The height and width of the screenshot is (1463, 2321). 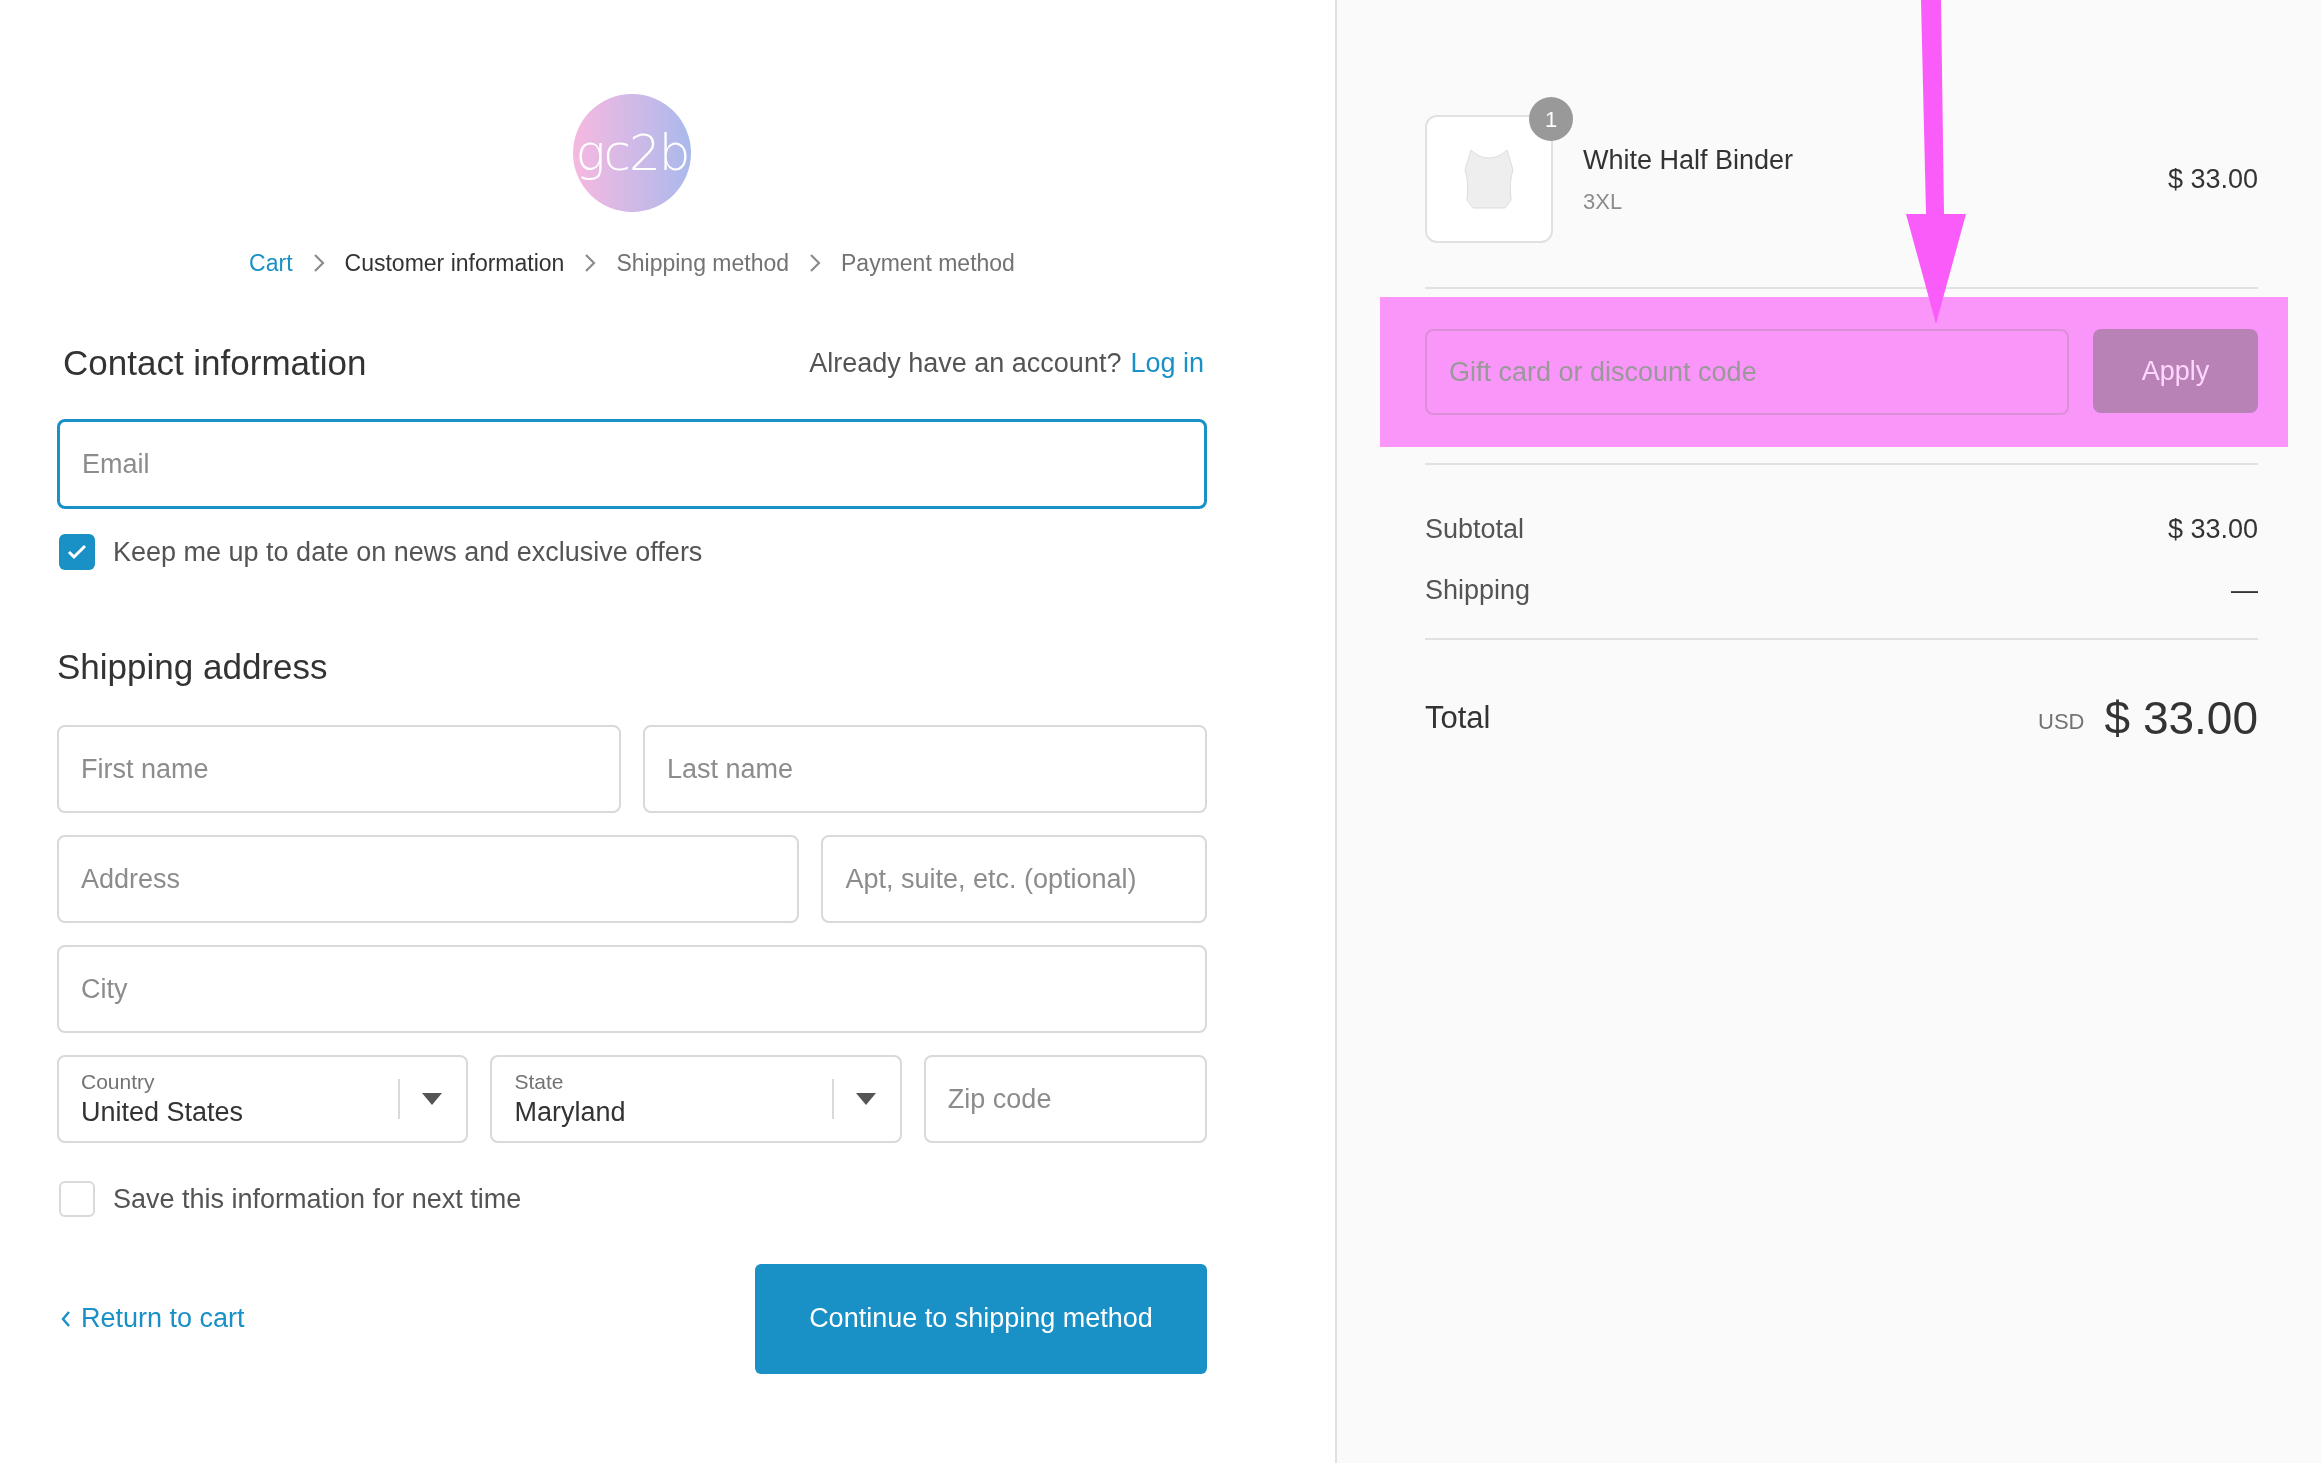 What do you see at coordinates (981, 1318) in the screenshot?
I see `continue-button: Continue to shipping method` at bounding box center [981, 1318].